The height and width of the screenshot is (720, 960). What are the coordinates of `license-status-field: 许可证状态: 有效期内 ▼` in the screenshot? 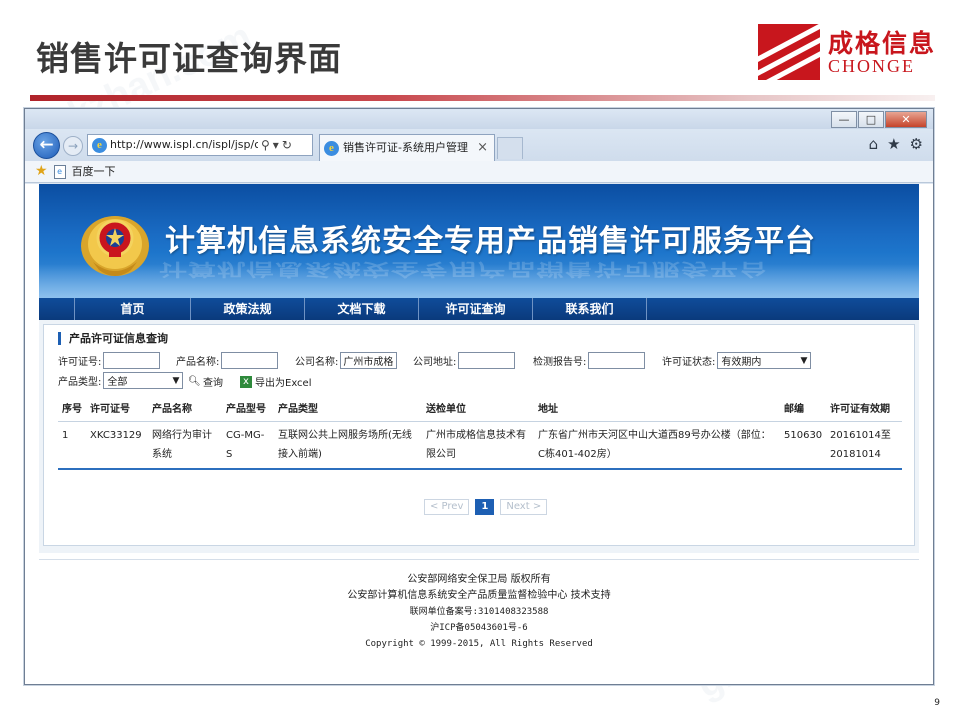 It's located at (737, 360).